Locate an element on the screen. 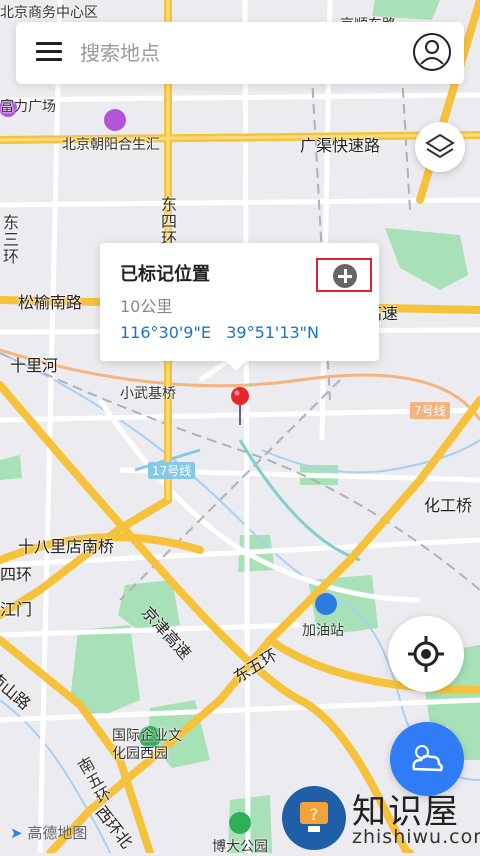  user-icon is located at coordinates (432, 52).